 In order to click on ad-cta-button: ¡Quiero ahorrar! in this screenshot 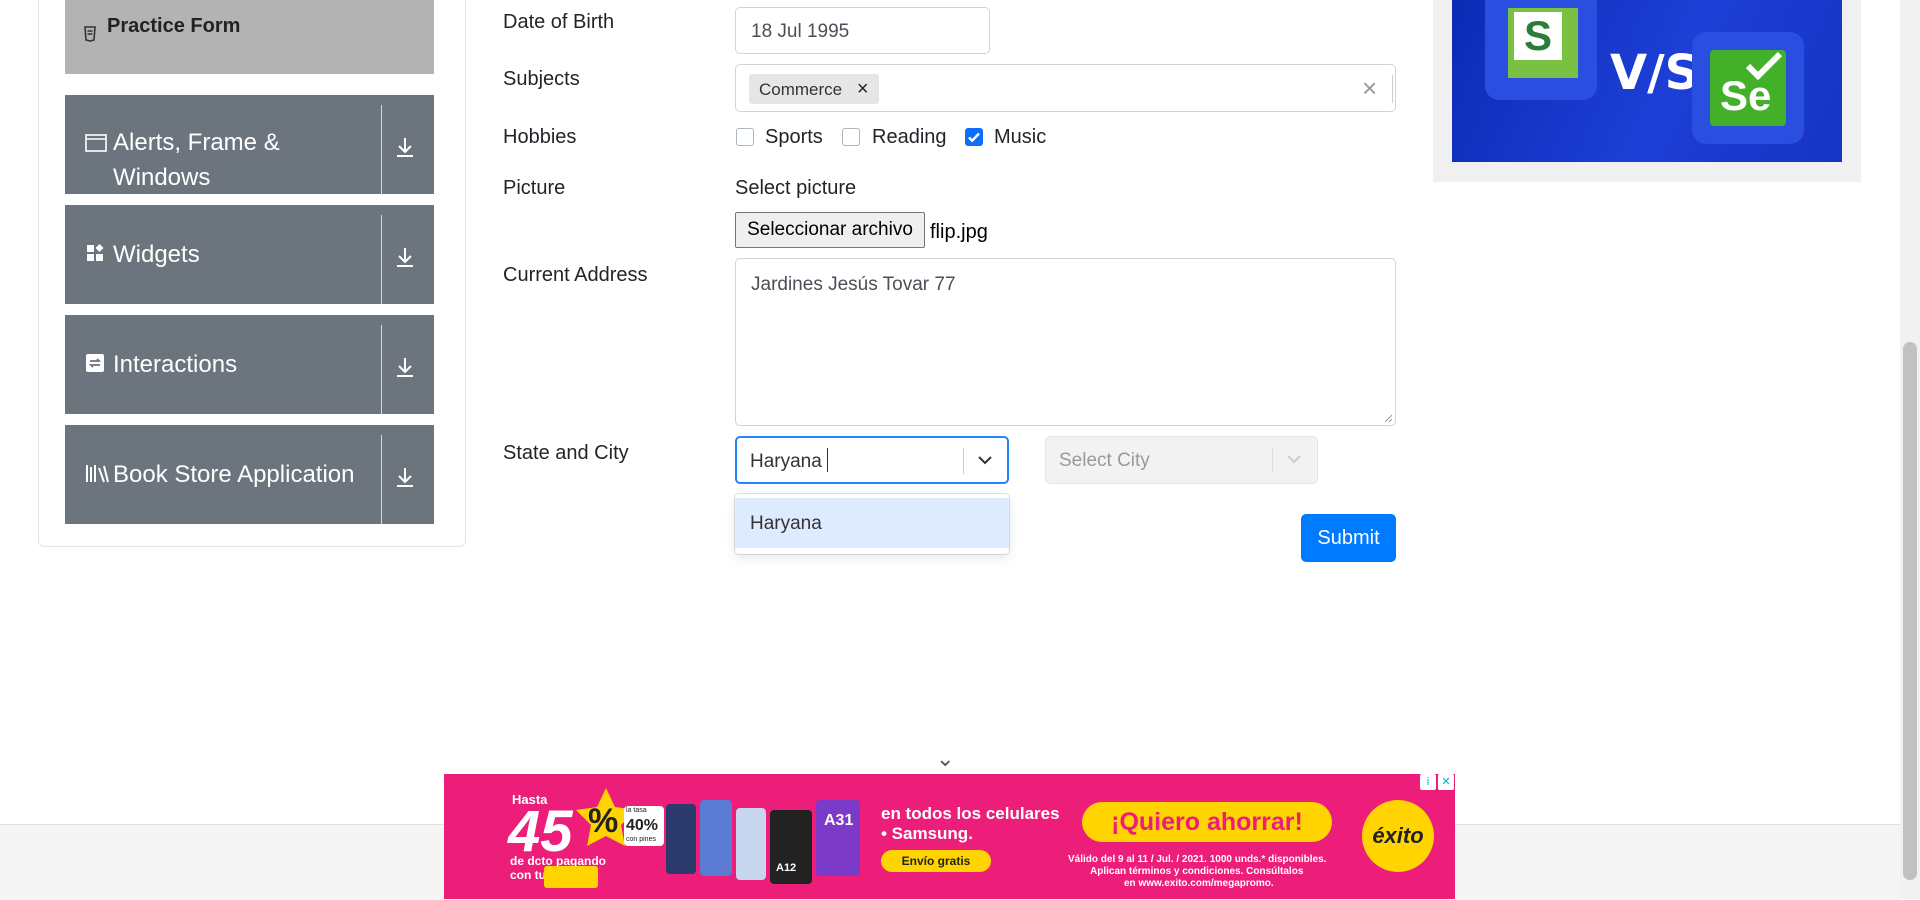, I will do `click(1207, 822)`.